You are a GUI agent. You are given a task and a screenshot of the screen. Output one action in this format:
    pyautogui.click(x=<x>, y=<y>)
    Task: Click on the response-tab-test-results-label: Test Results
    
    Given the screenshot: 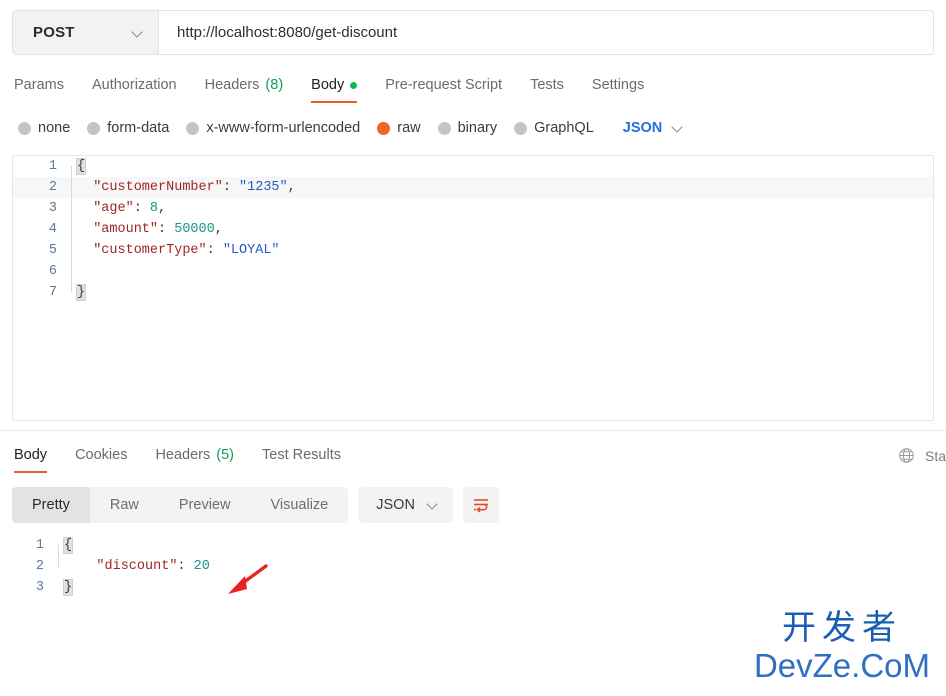 What is the action you would take?
    pyautogui.click(x=301, y=455)
    